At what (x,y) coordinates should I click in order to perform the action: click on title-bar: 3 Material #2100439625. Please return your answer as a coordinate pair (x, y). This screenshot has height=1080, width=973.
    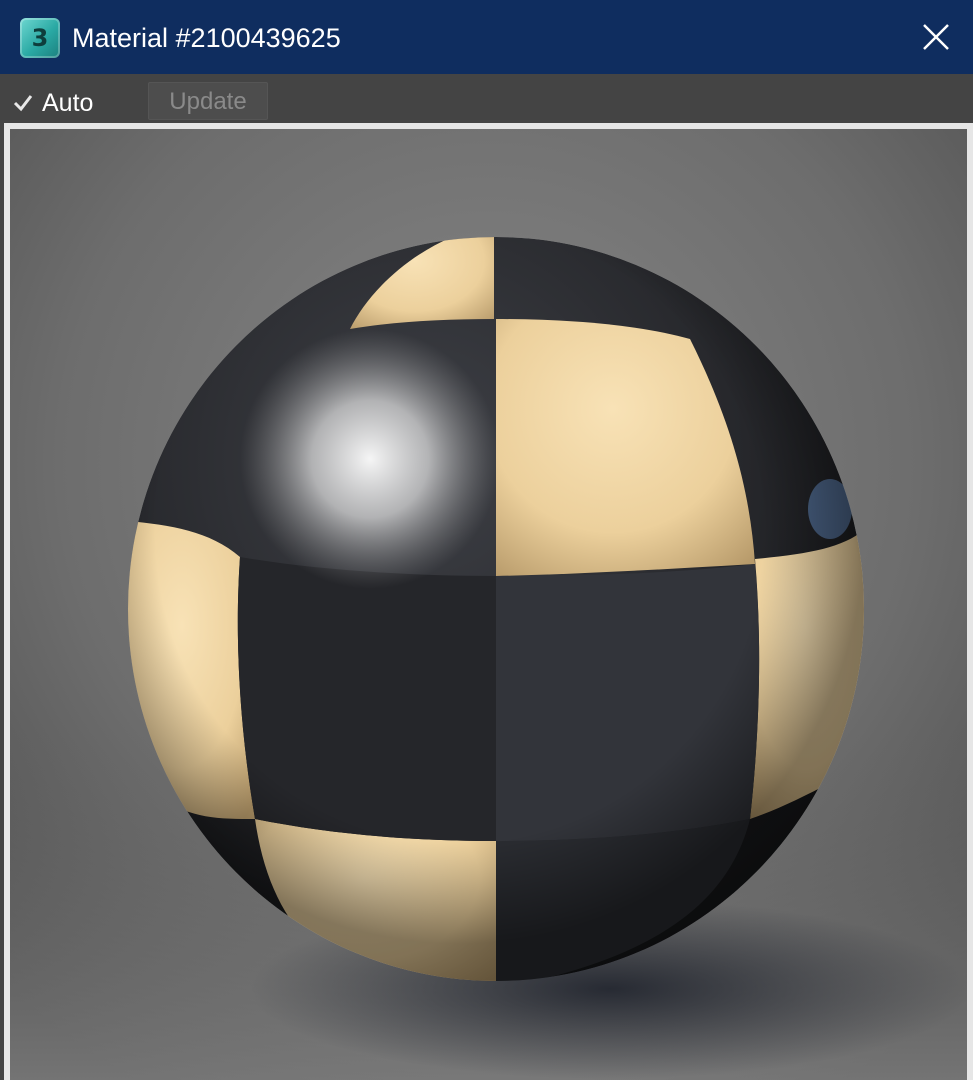
    Looking at the image, I should click on (486, 37).